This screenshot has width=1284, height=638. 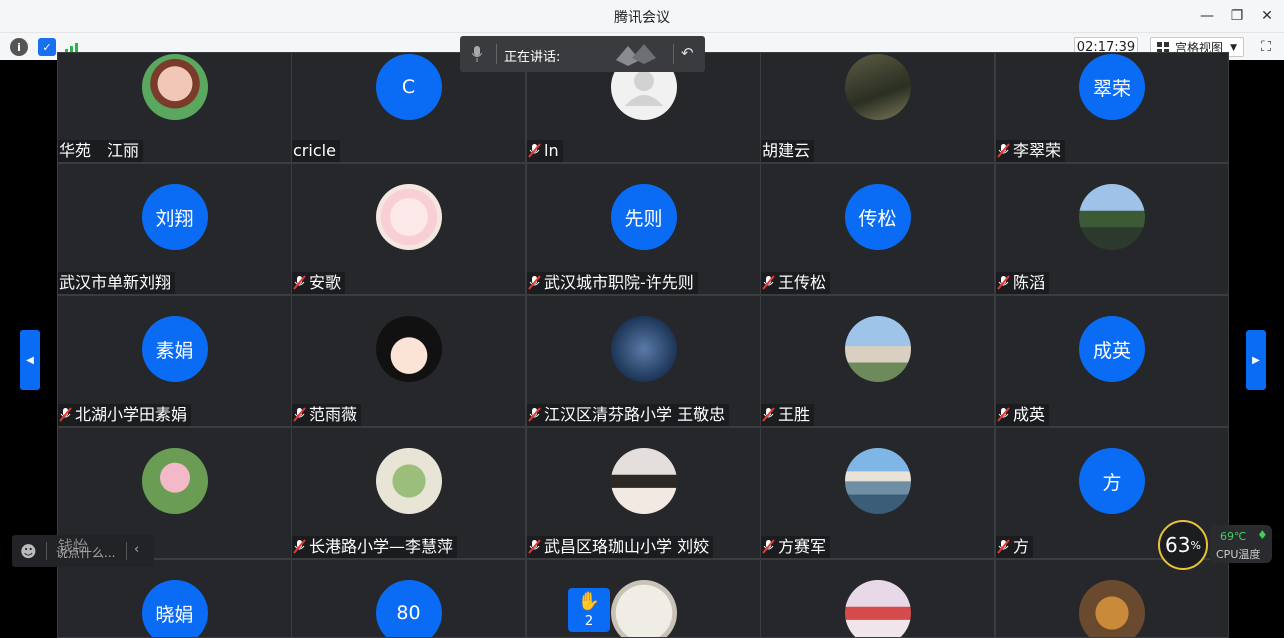 I want to click on speaking-indicator: 正在讲话: ↶, so click(x=582, y=54).